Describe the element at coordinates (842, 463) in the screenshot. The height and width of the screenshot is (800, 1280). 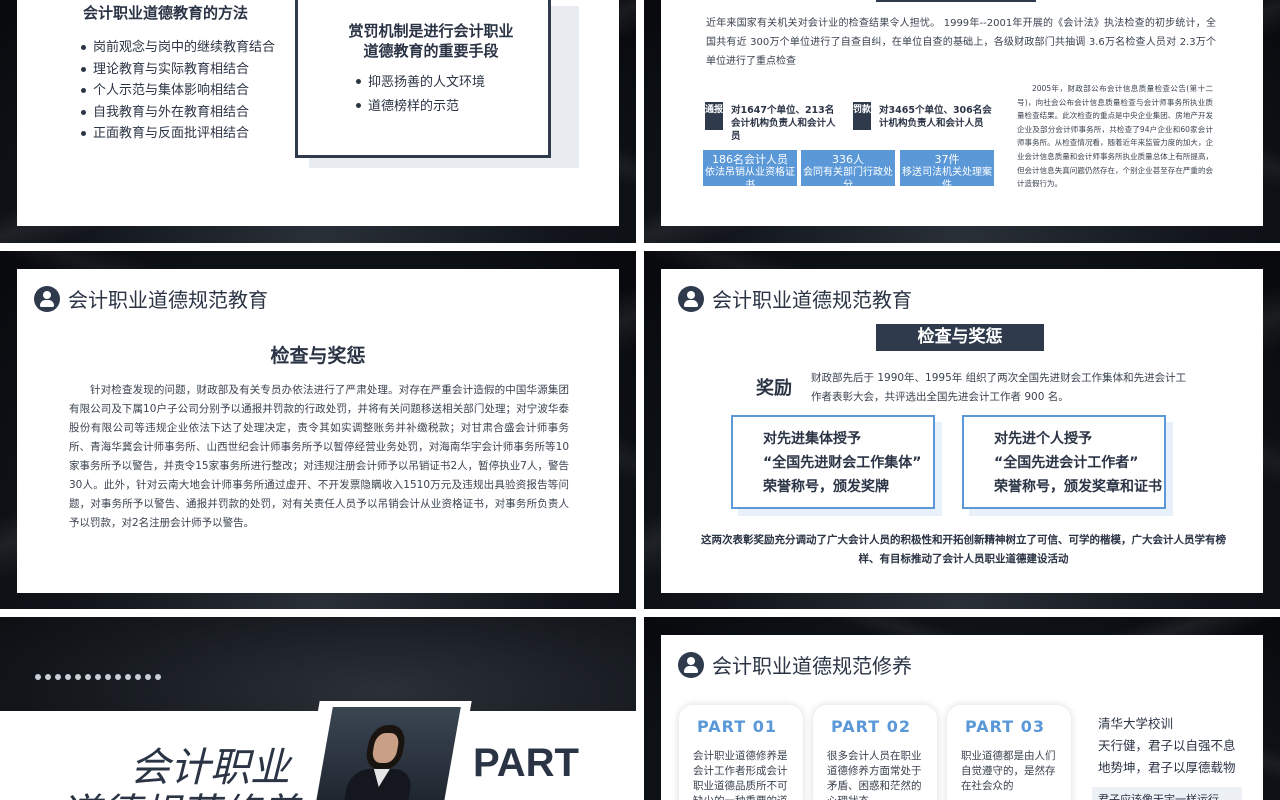
I see `award-line: “全国先进财会工作集体”` at that location.